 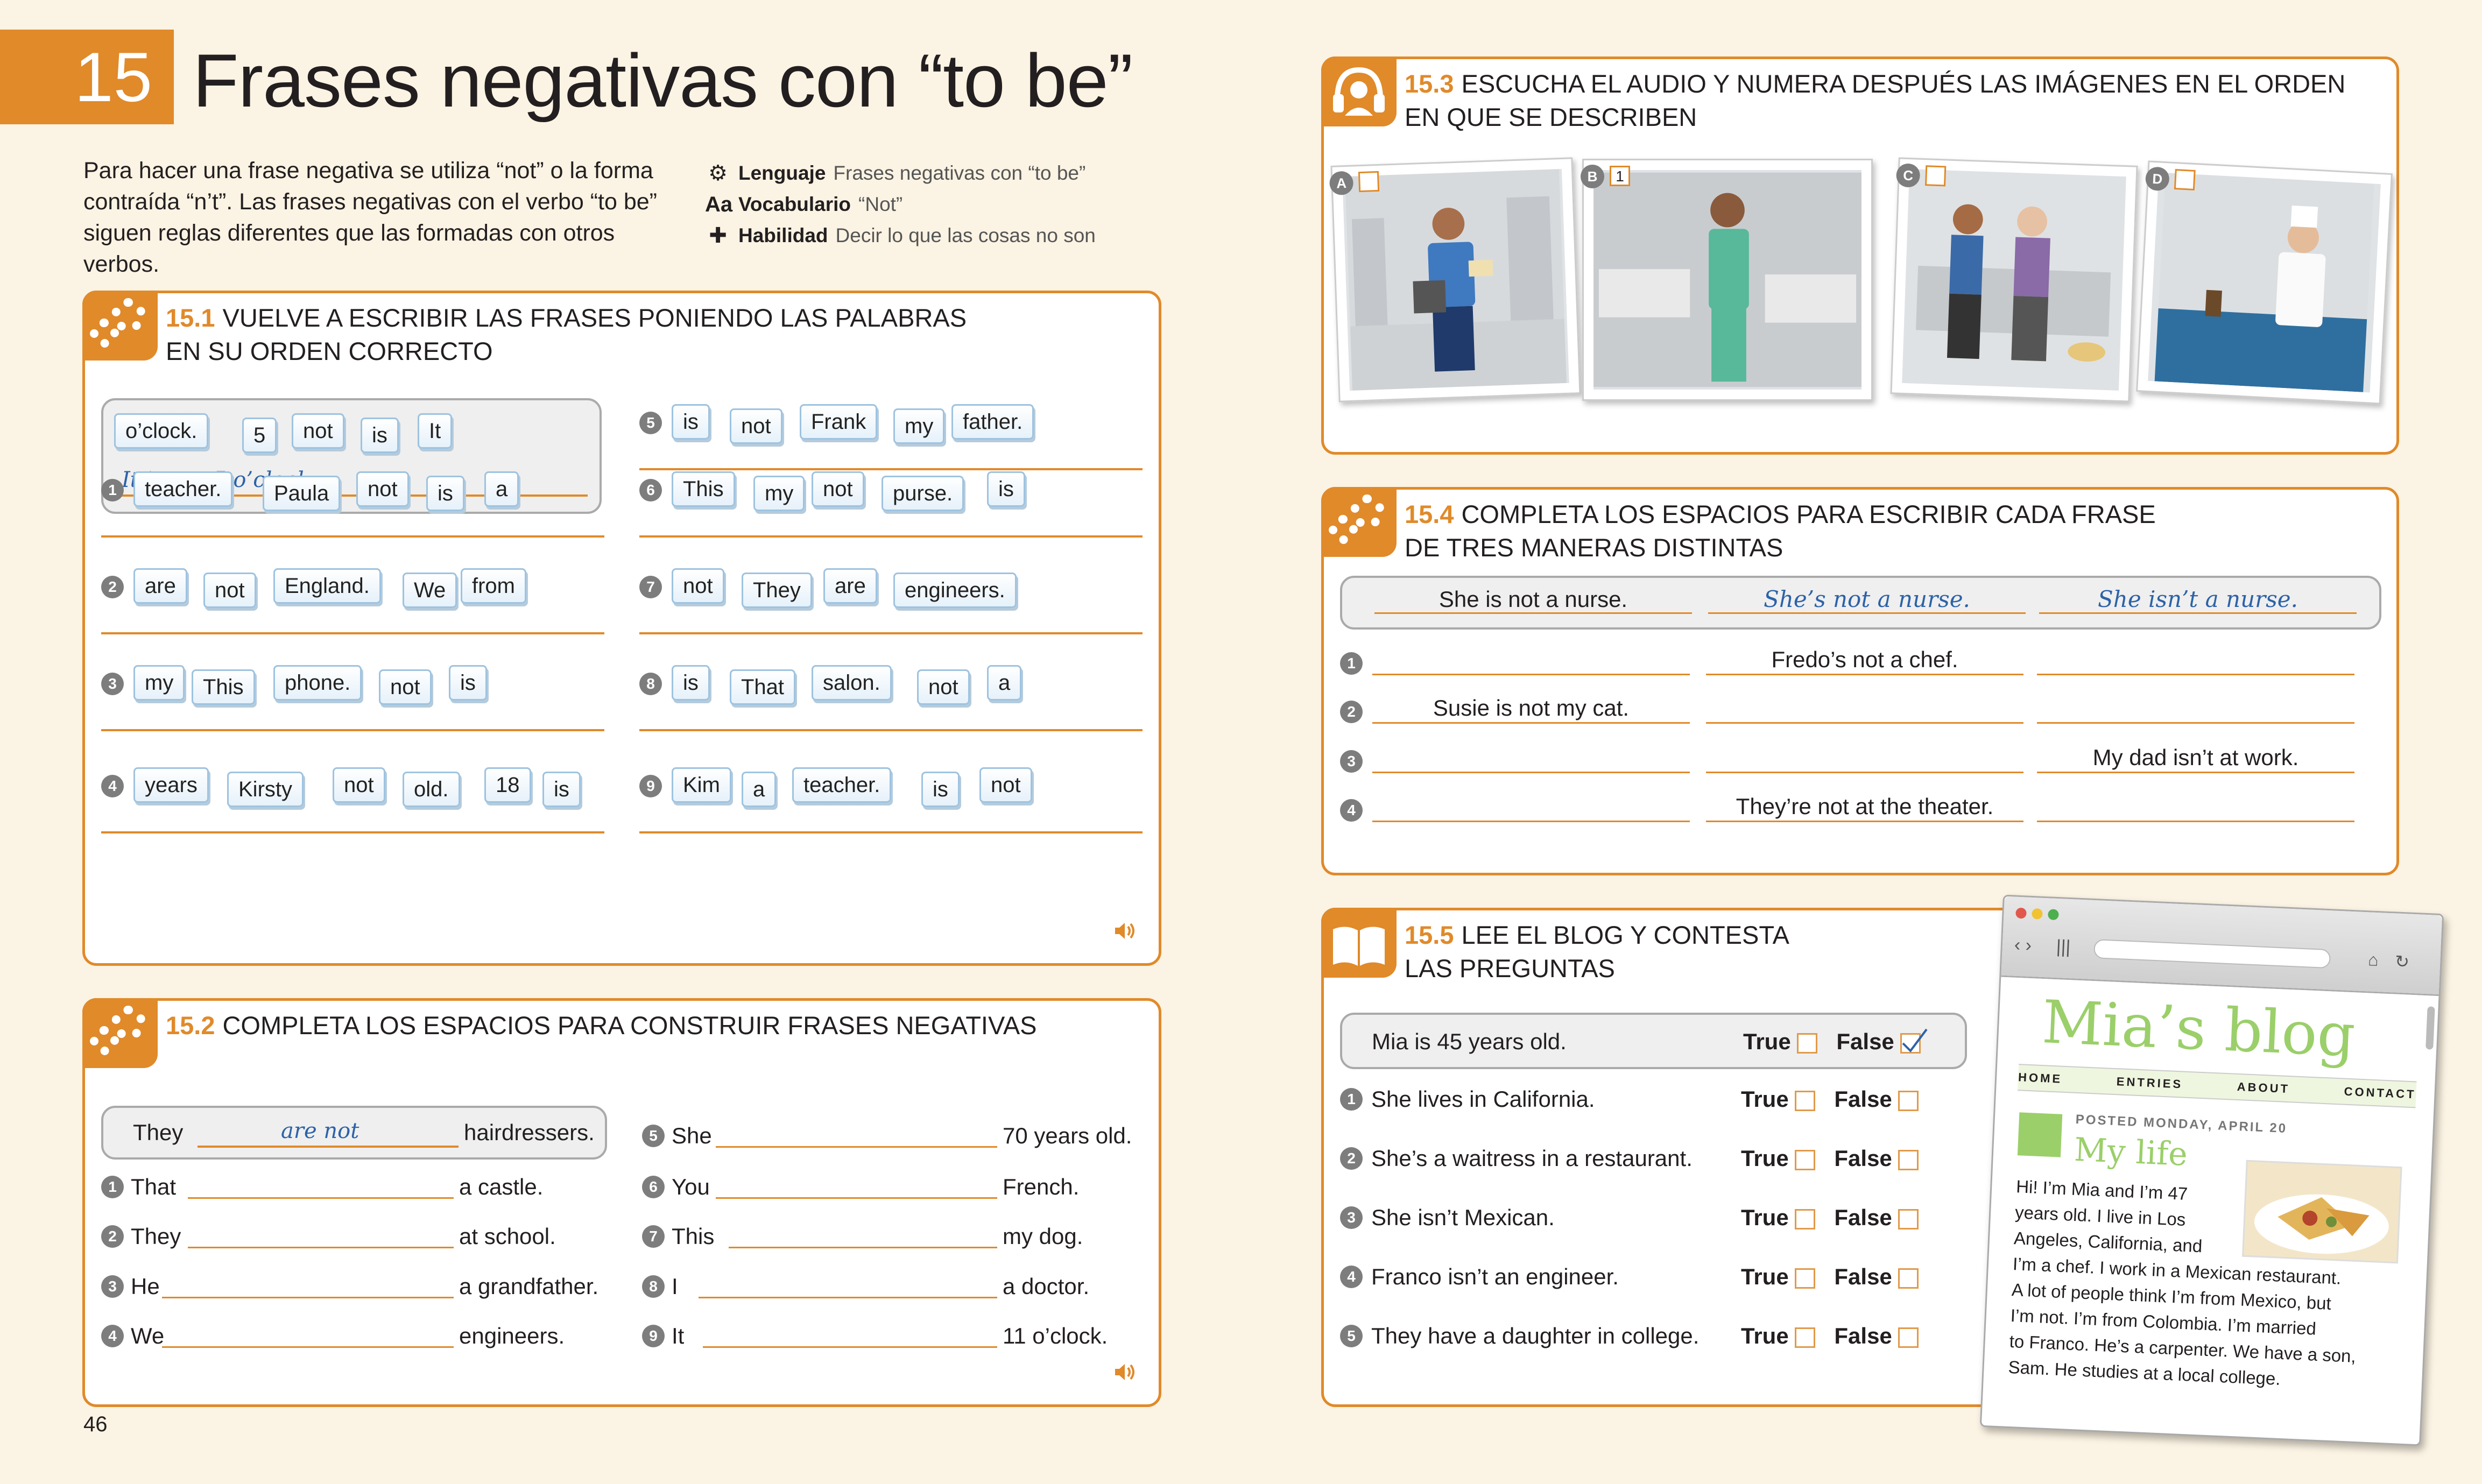 What do you see at coordinates (430, 590) in the screenshot?
I see `word-tile: We` at bounding box center [430, 590].